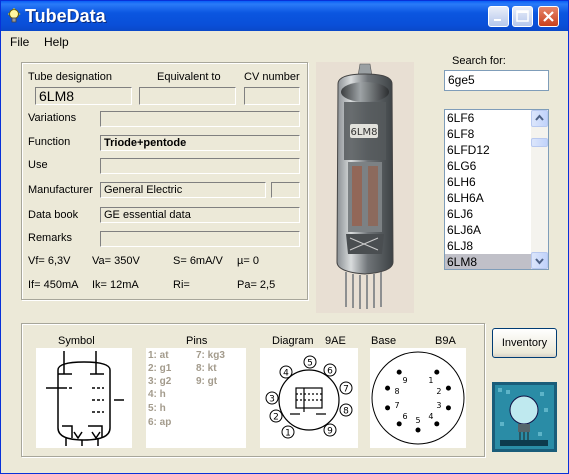 The height and width of the screenshot is (474, 569). Describe the element at coordinates (430, 416) in the screenshot. I see `base-pin-label: 4` at that location.